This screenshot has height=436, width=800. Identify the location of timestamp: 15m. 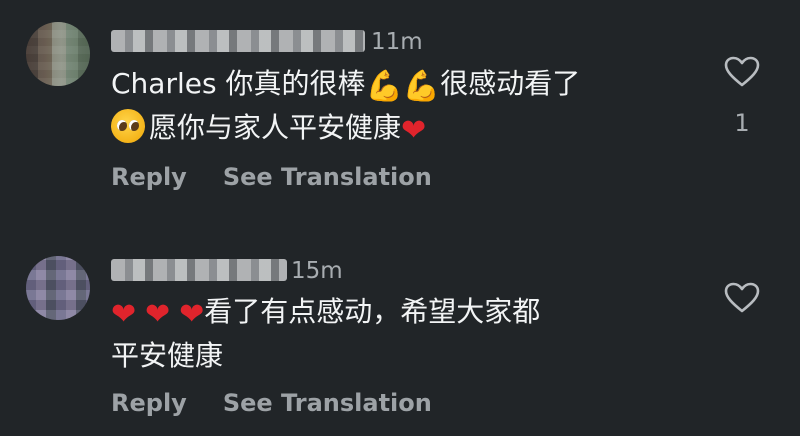
(317, 271).